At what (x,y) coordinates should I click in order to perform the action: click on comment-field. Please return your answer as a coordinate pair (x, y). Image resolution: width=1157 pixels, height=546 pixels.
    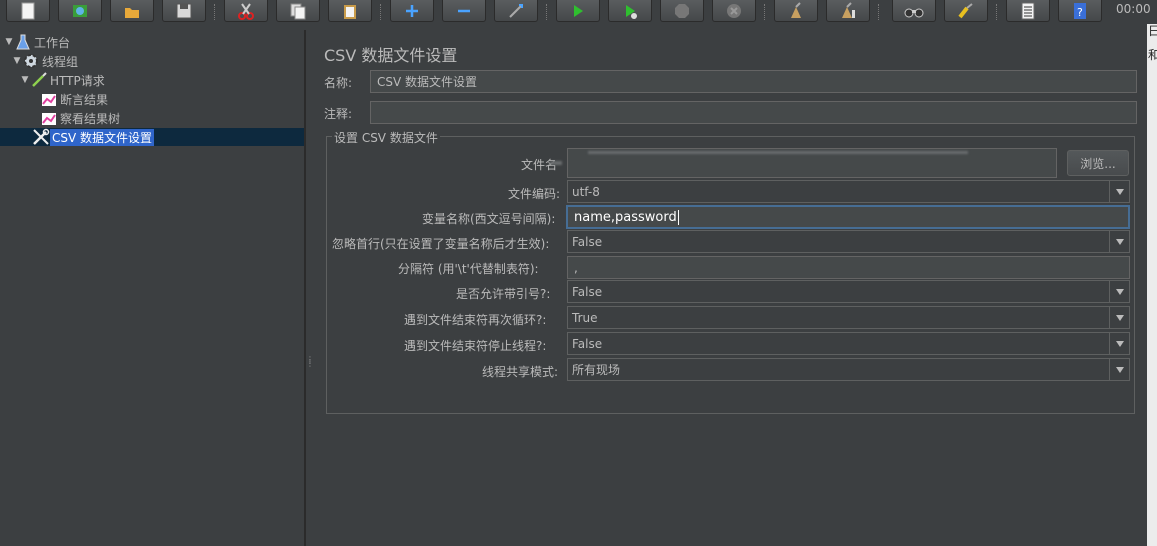
    Looking at the image, I should click on (753, 112).